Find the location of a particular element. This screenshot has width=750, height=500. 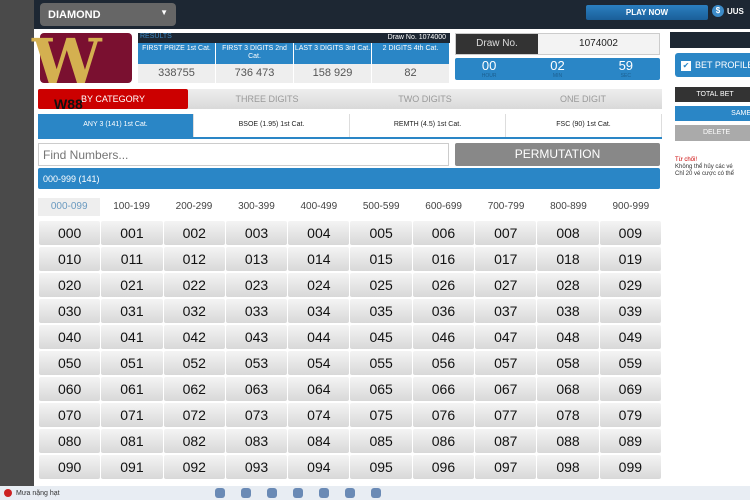

tab-two-digits: TWO DIGITS is located at coordinates (425, 99).